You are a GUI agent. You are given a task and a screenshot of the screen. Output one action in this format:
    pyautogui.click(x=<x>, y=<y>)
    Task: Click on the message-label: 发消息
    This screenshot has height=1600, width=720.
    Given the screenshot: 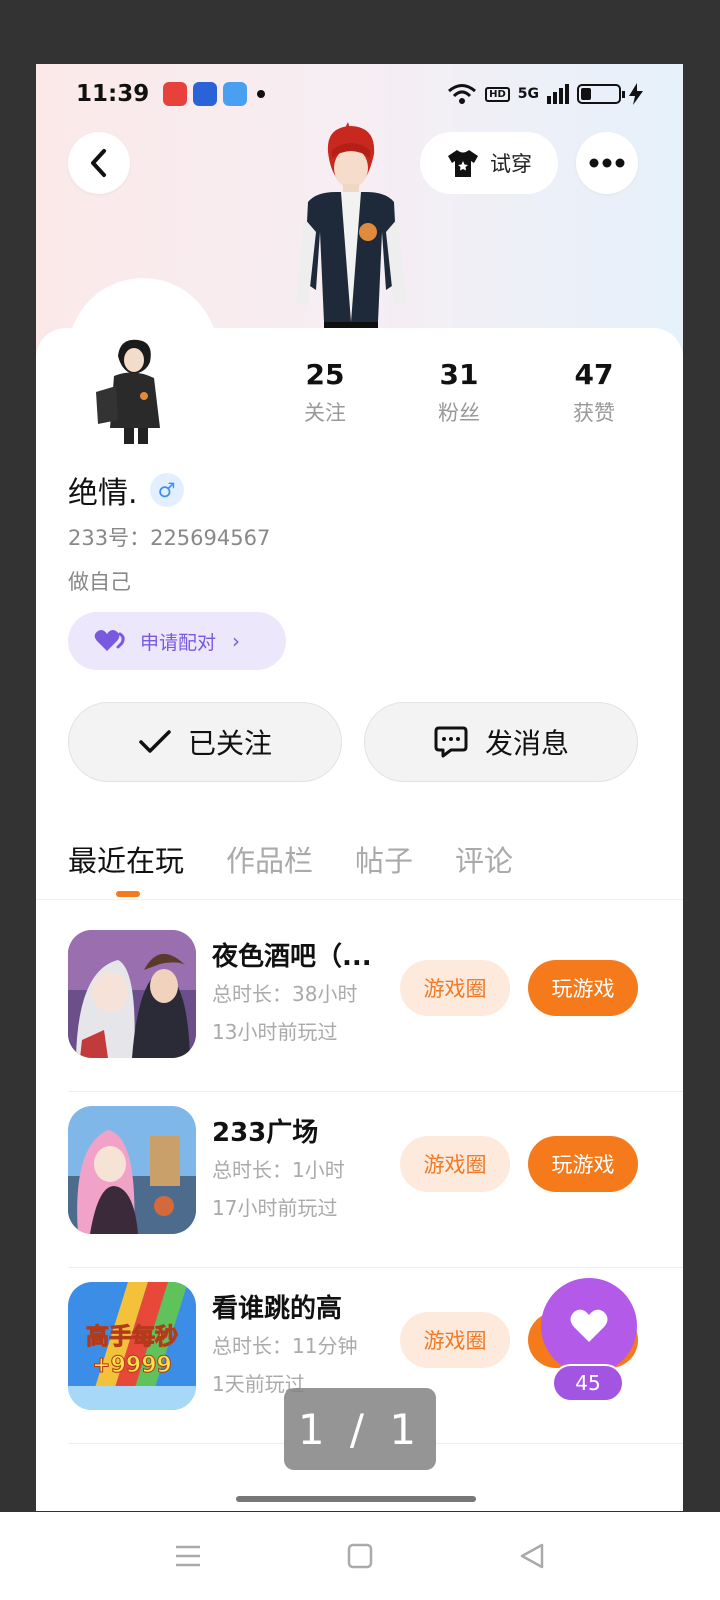 What is the action you would take?
    pyautogui.click(x=526, y=743)
    